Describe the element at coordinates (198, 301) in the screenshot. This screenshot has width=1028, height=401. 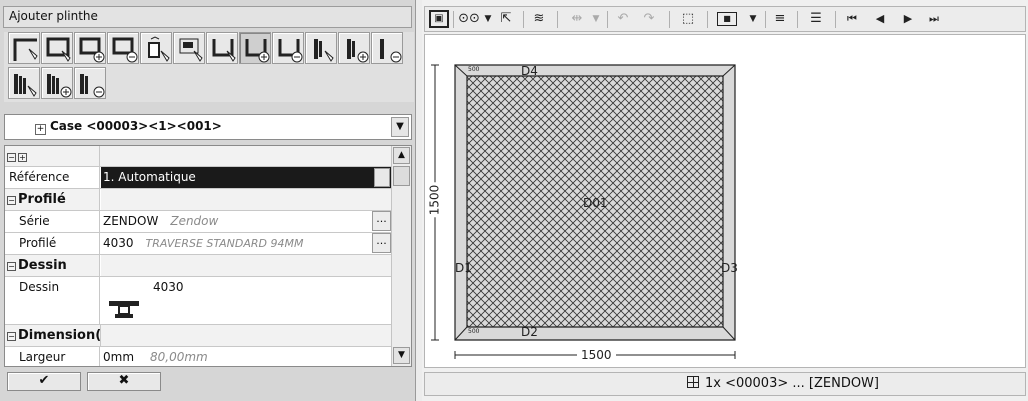
I see `drawing-row: Dessin 4030` at that location.